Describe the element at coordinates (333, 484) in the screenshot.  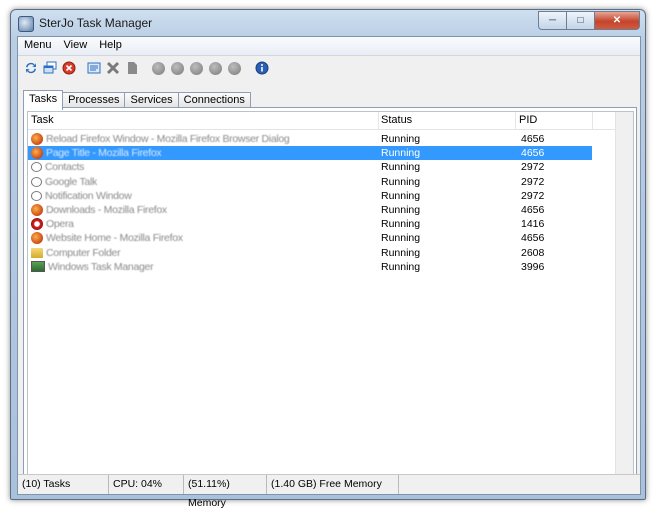
I see `status-free-memory: (1.40 GB) Free Memory` at that location.